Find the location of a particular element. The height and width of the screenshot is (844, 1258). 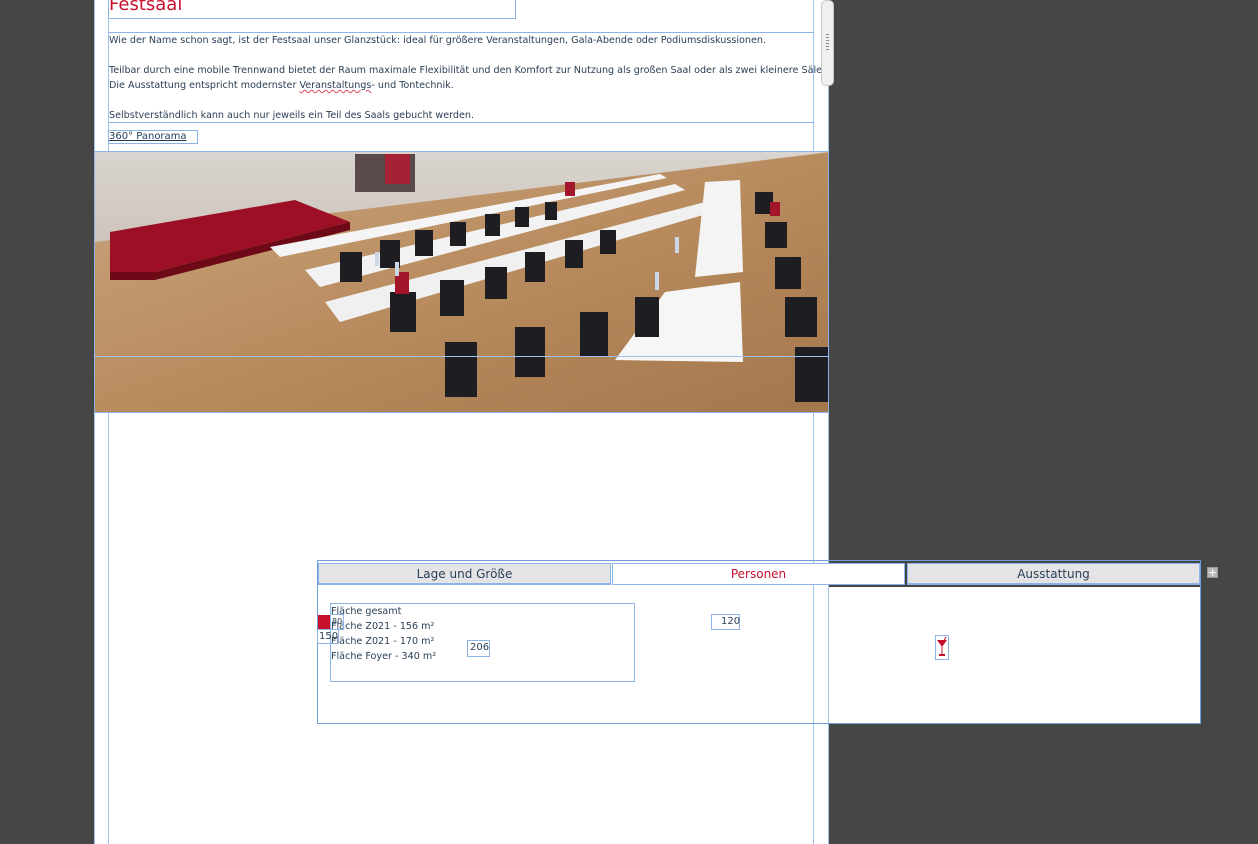

small-value: 80 is located at coordinates (337, 621).